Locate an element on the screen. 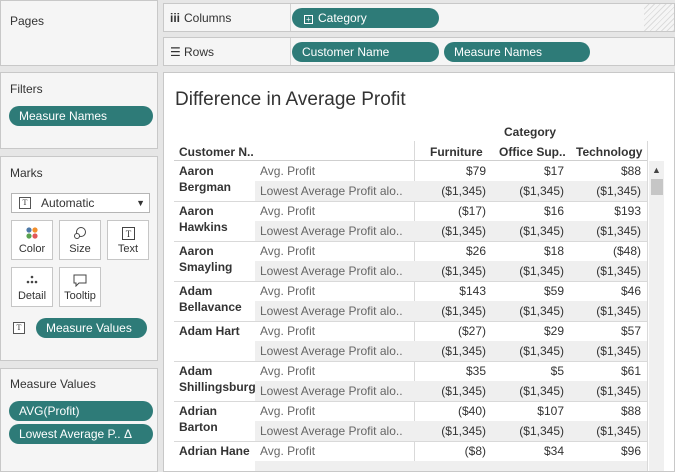 This screenshot has height=472, width=675. pill-avg-profit: AVG(Profit) is located at coordinates (81, 411).